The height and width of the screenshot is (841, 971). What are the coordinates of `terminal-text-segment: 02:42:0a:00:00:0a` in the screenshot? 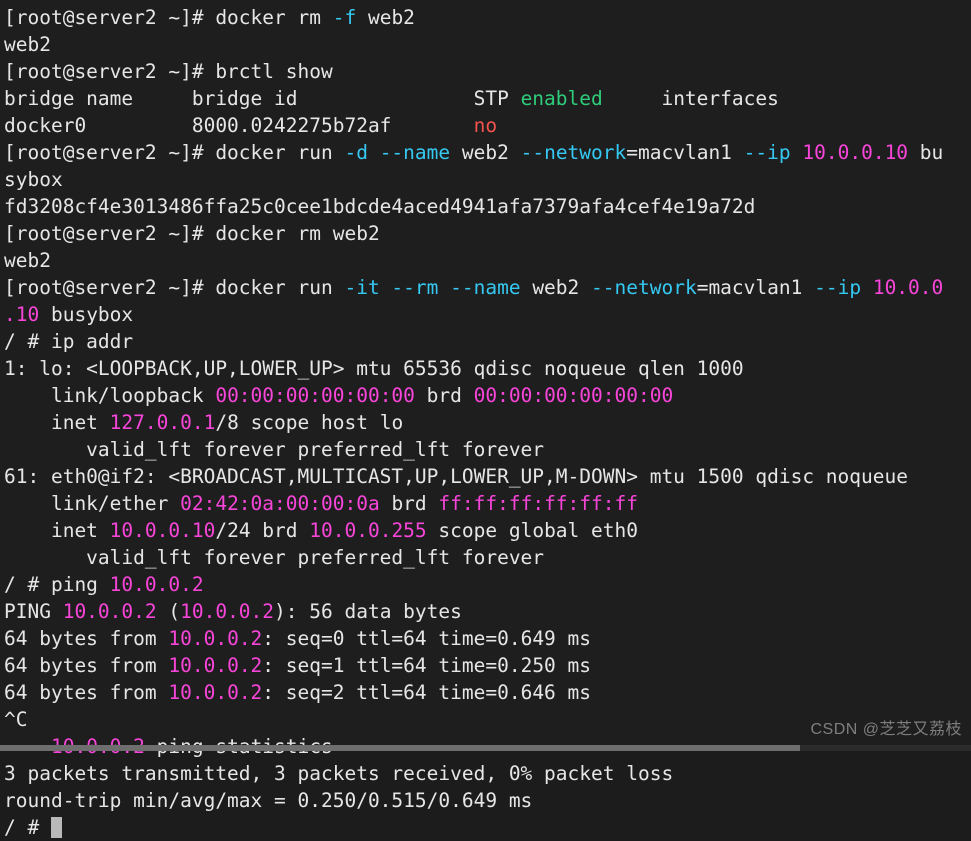 It's located at (280, 503).